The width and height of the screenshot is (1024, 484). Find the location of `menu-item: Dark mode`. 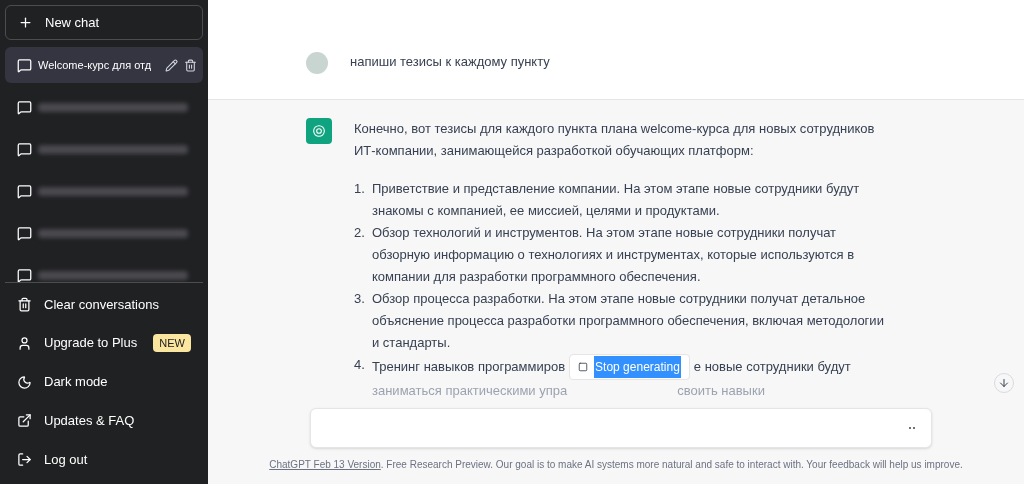

menu-item: Dark mode is located at coordinates (104, 382).